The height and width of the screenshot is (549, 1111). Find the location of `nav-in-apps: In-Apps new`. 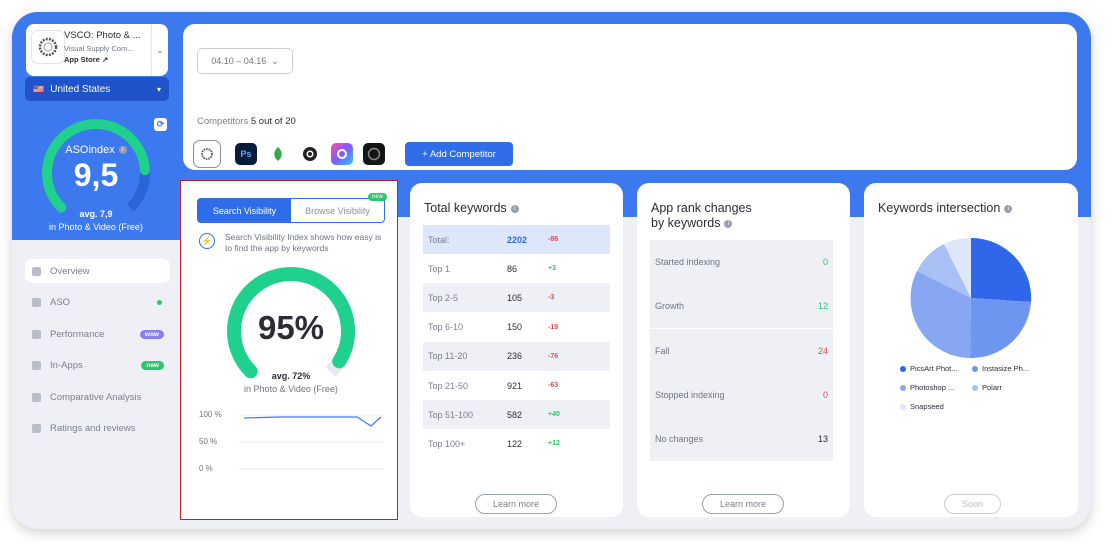

nav-in-apps: In-Apps new is located at coordinates (97, 366).